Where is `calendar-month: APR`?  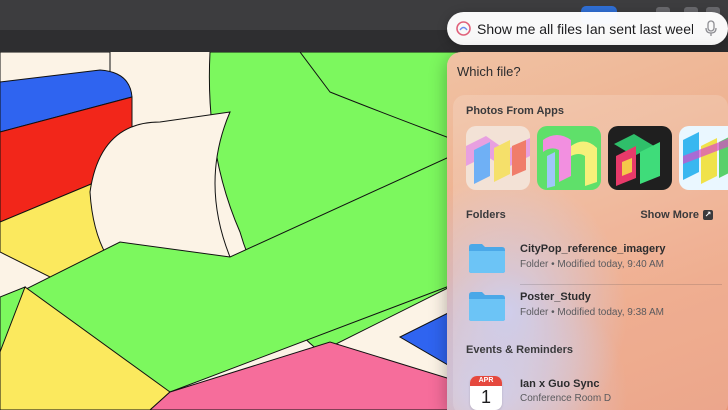
calendar-month: APR is located at coordinates (486, 381).